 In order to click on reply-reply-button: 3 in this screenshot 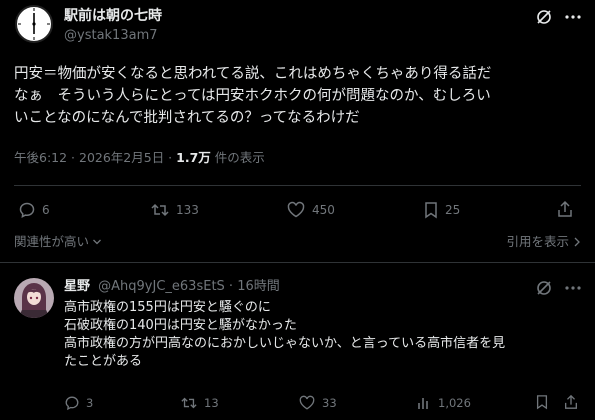, I will do `click(78, 403)`.